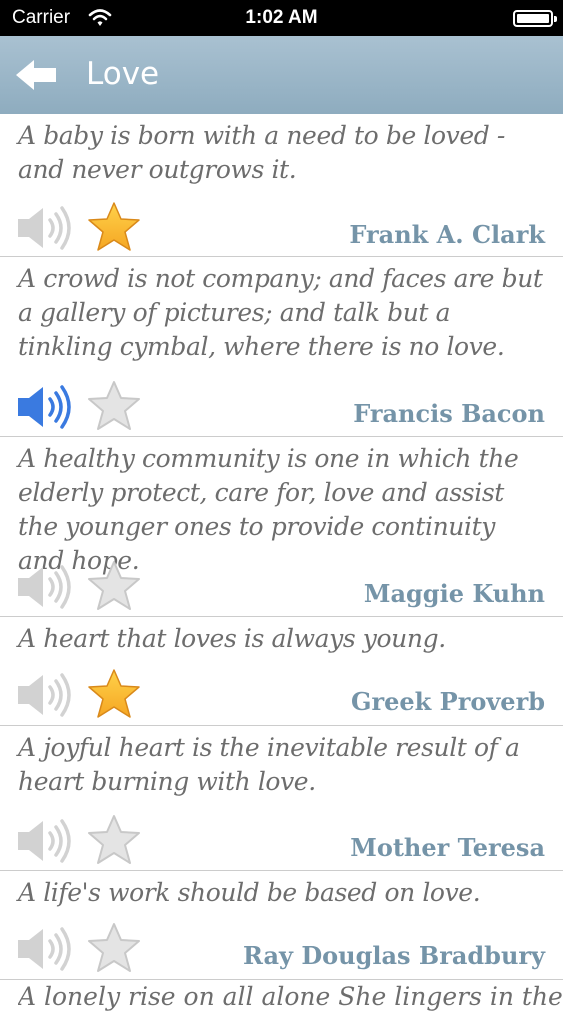 The width and height of the screenshot is (563, 1014). I want to click on quote-text: A heart that loves is always young., so click(232, 638).